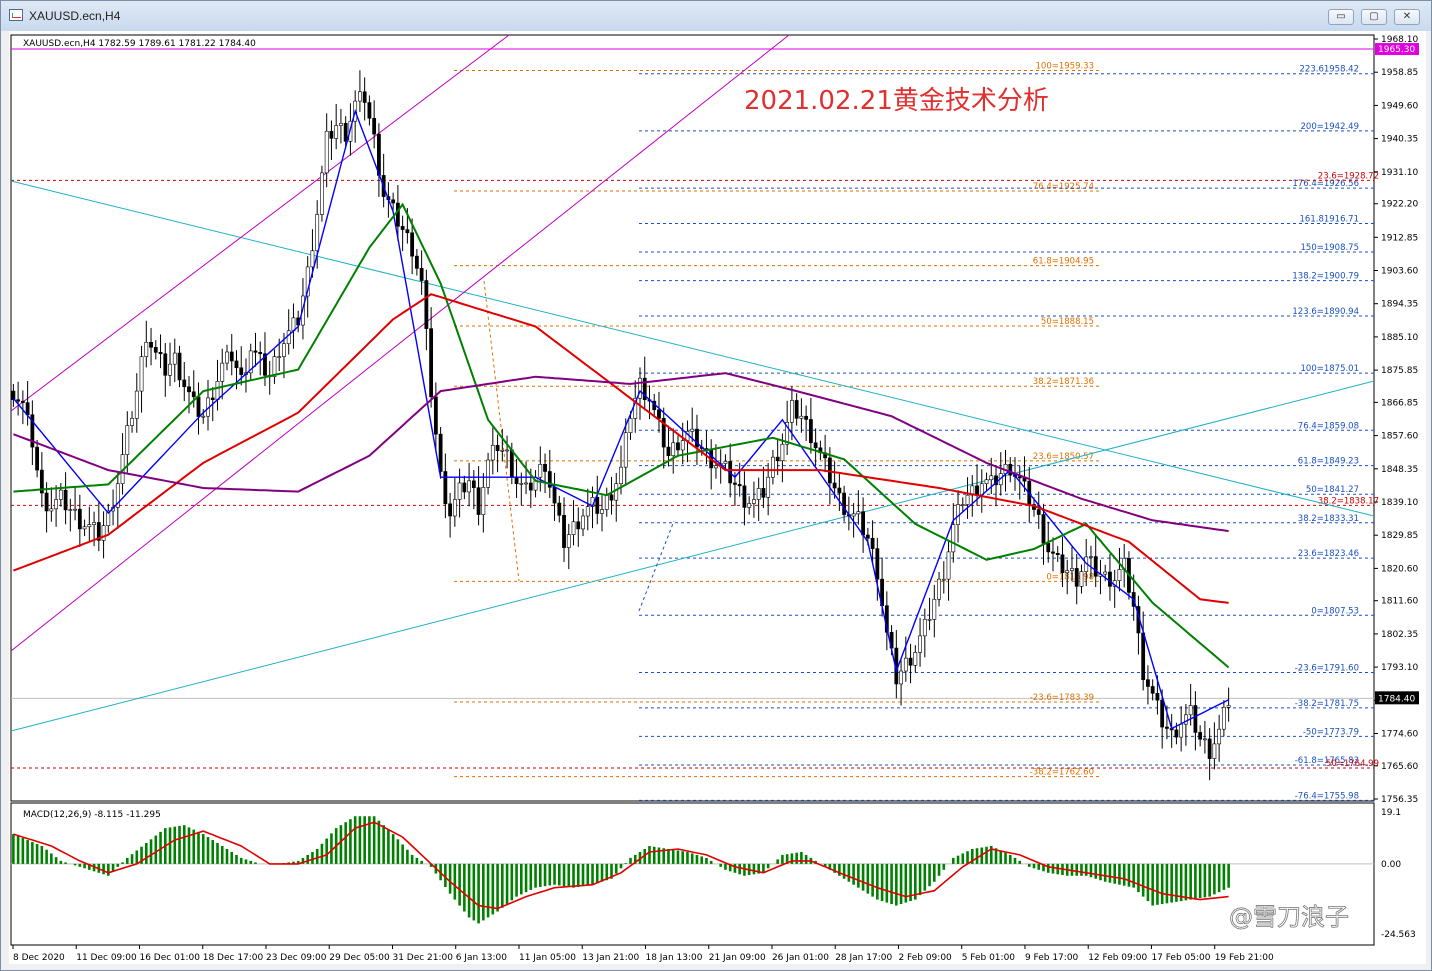 Image resolution: width=1432 pixels, height=971 pixels. Describe the element at coordinates (1399, 371) in the screenshot. I see `price-tick-label: 1875.85` at that location.